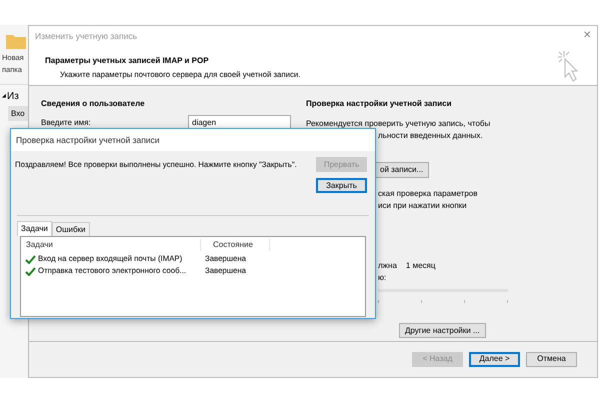 This screenshot has width=600, height=400. Describe the element at coordinates (235, 245) in the screenshot. I see `column-header: Состояние` at that location.